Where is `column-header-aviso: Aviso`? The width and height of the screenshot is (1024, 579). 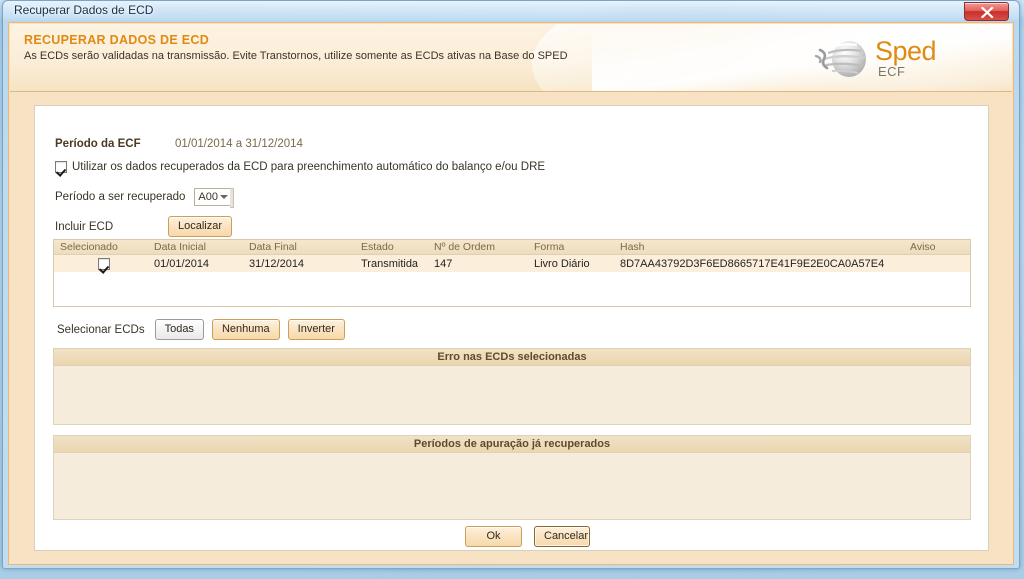
column-header-aviso: Aviso is located at coordinates (923, 247).